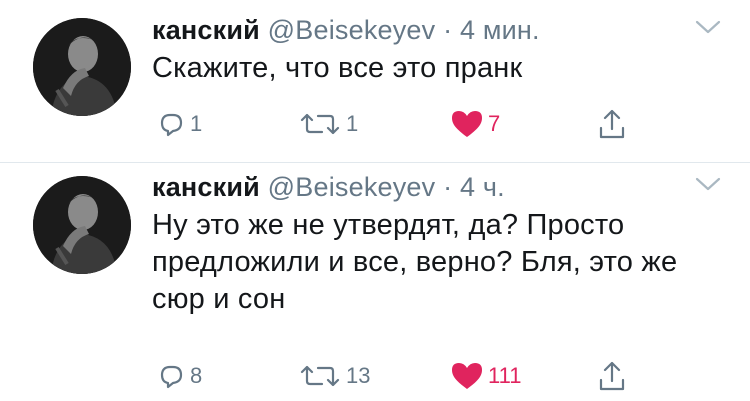 This screenshot has width=750, height=401. Describe the element at coordinates (485, 376) in the screenshot. I see `like-button: 111` at that location.